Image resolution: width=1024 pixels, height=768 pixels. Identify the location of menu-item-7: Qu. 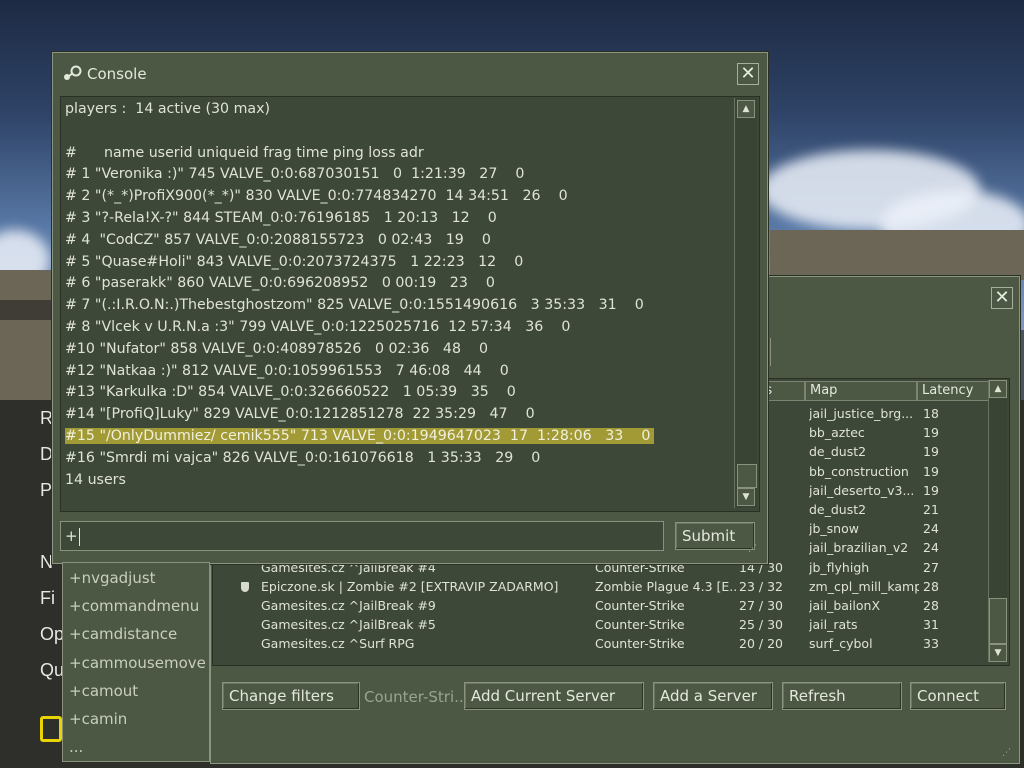
(52, 670).